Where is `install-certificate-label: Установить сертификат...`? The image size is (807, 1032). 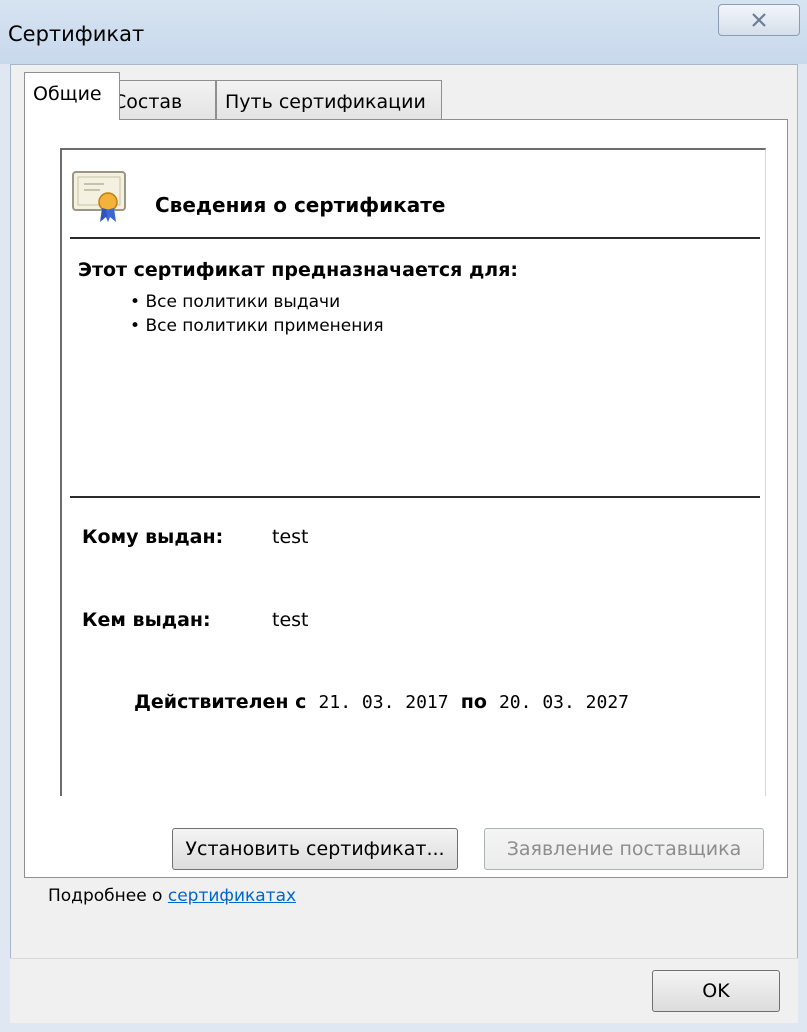 install-certificate-label: Установить сертификат... is located at coordinates (315, 849).